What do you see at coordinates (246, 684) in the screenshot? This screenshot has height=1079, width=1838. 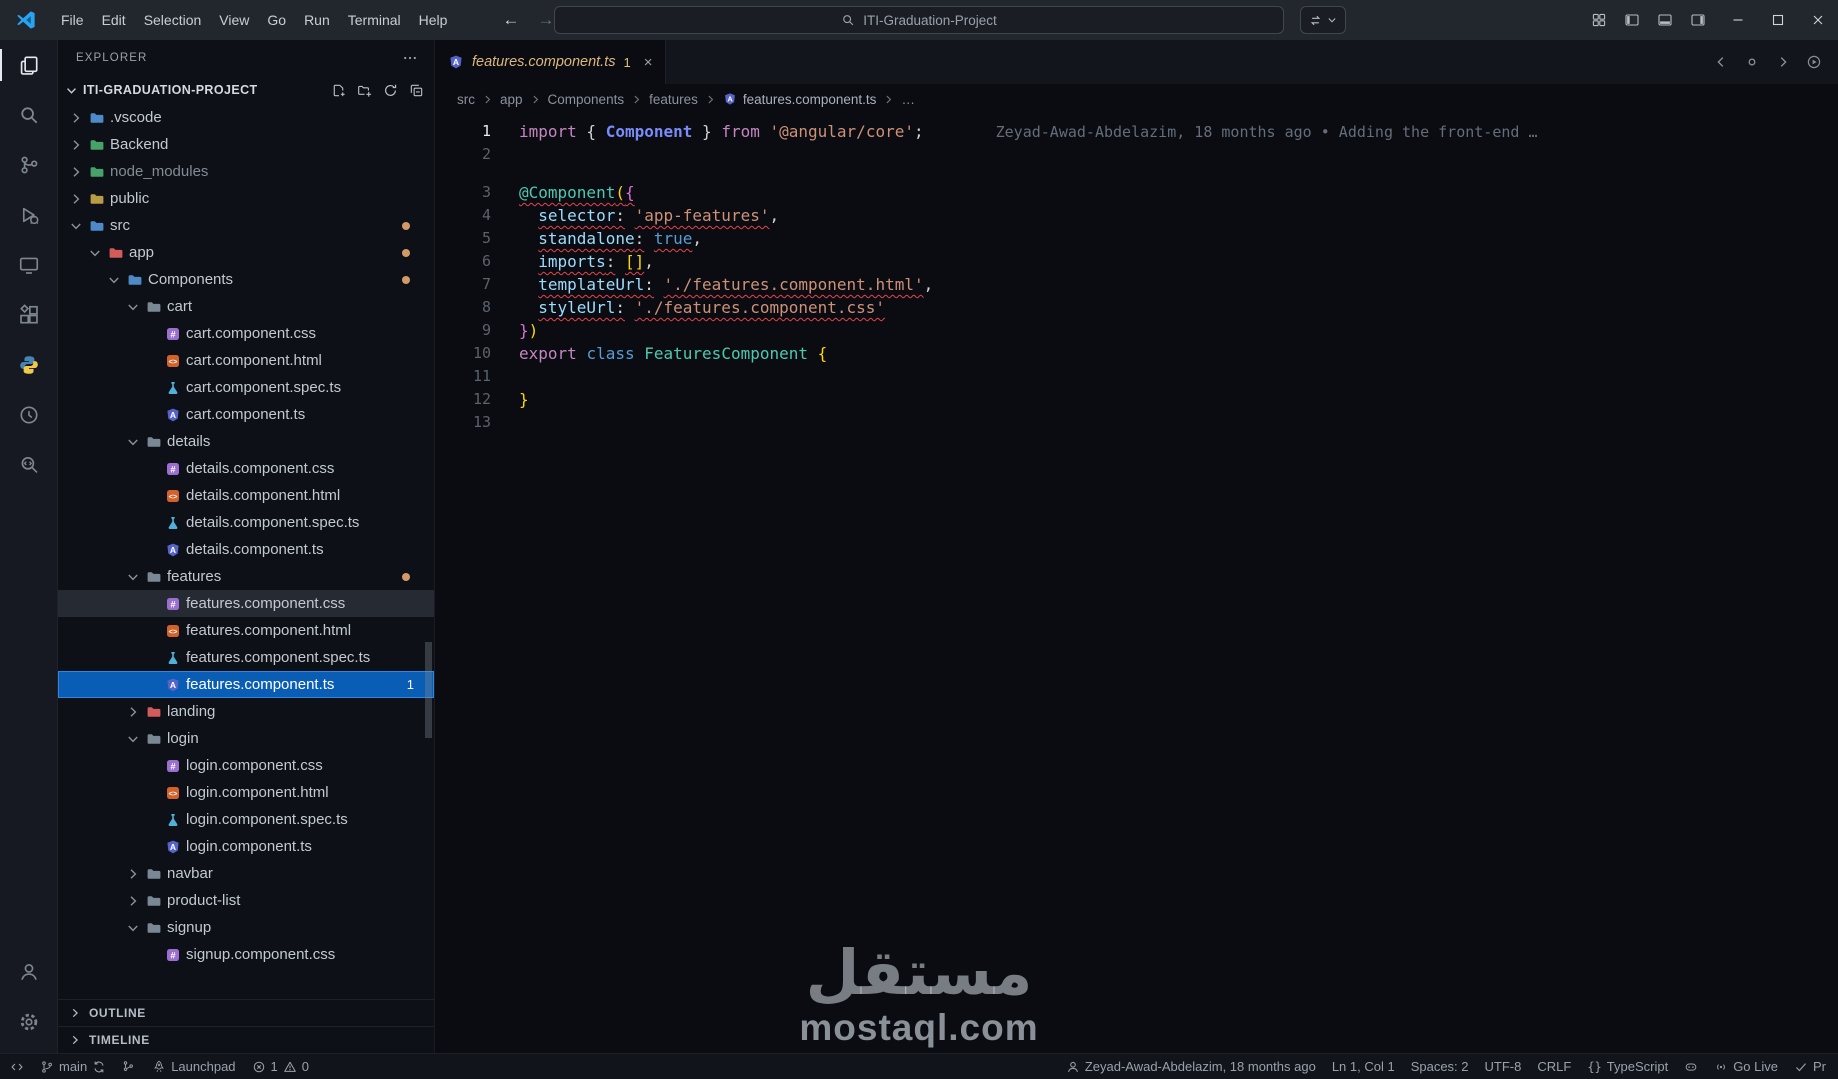 I see `file-features.component.ts: Afeatures.component.ts 1` at bounding box center [246, 684].